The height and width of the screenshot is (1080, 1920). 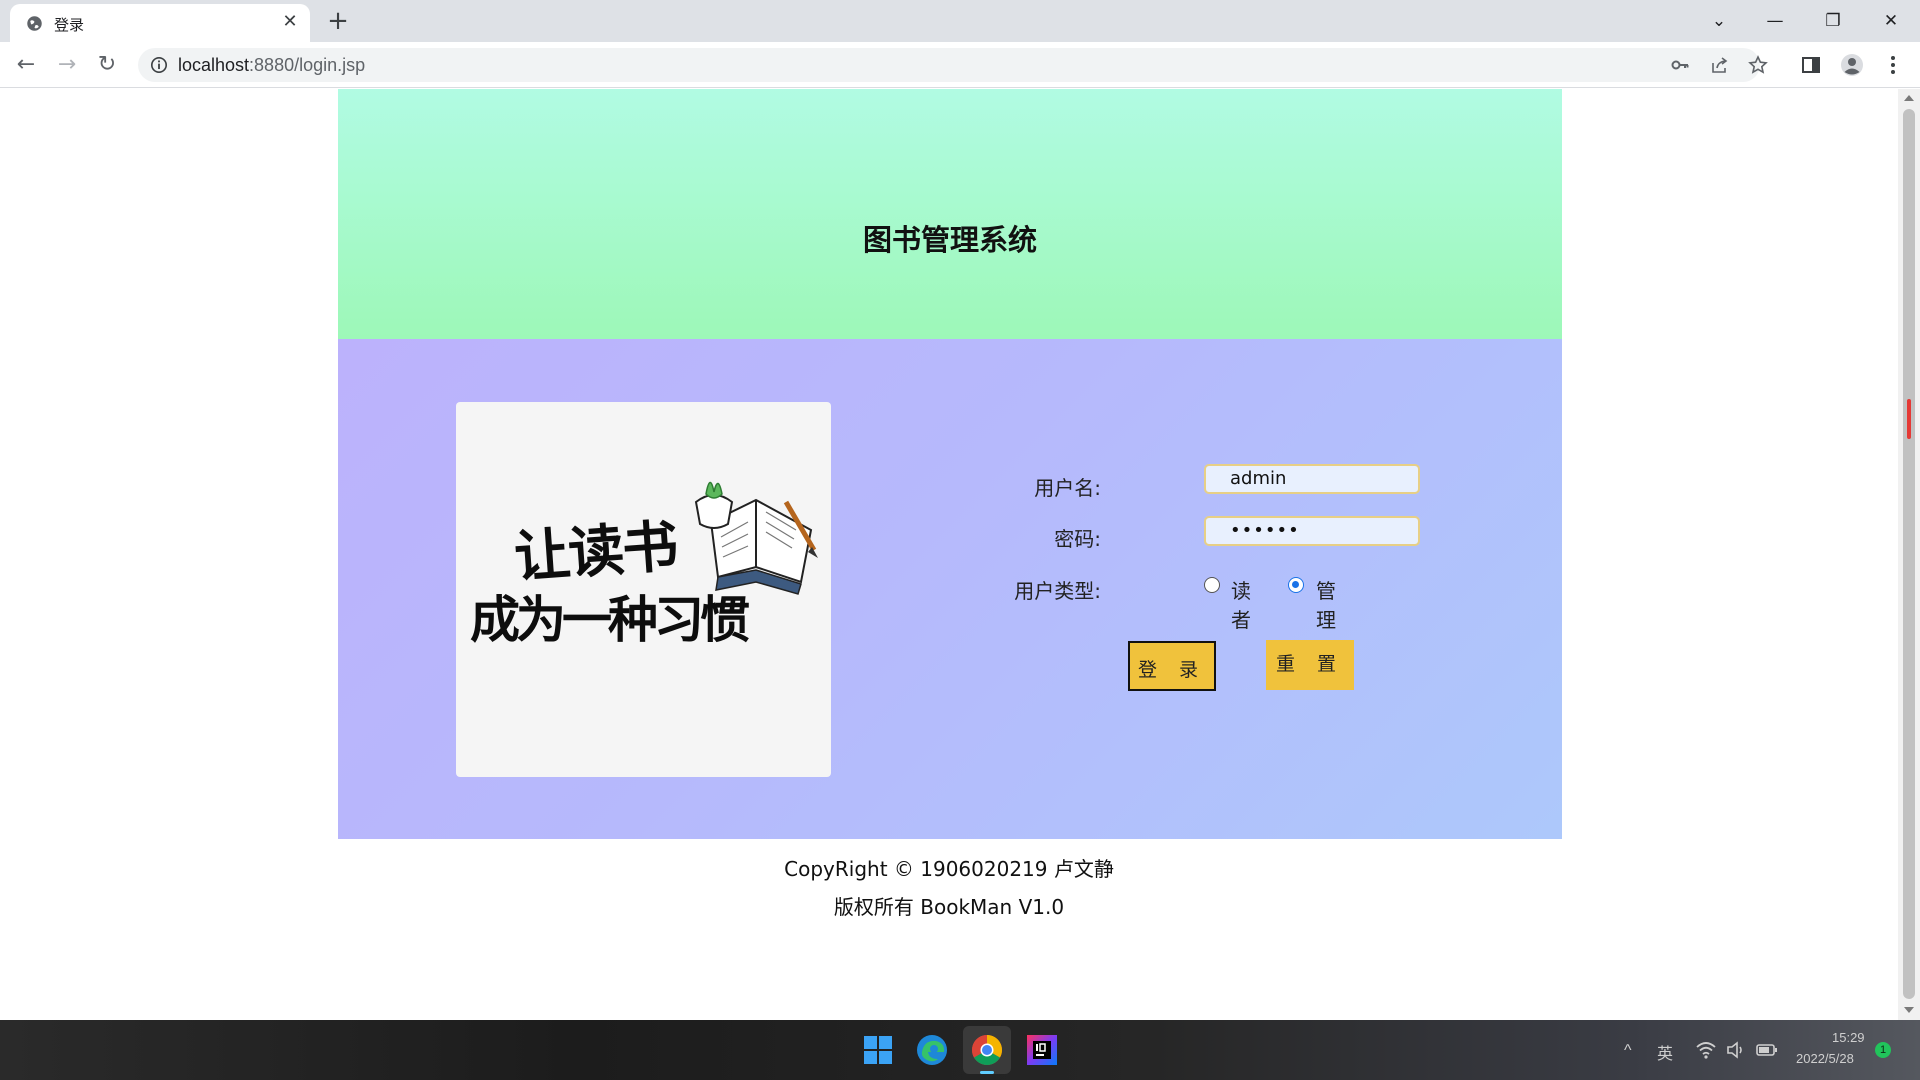 What do you see at coordinates (1893, 65) in the screenshot?
I see `menu-icon` at bounding box center [1893, 65].